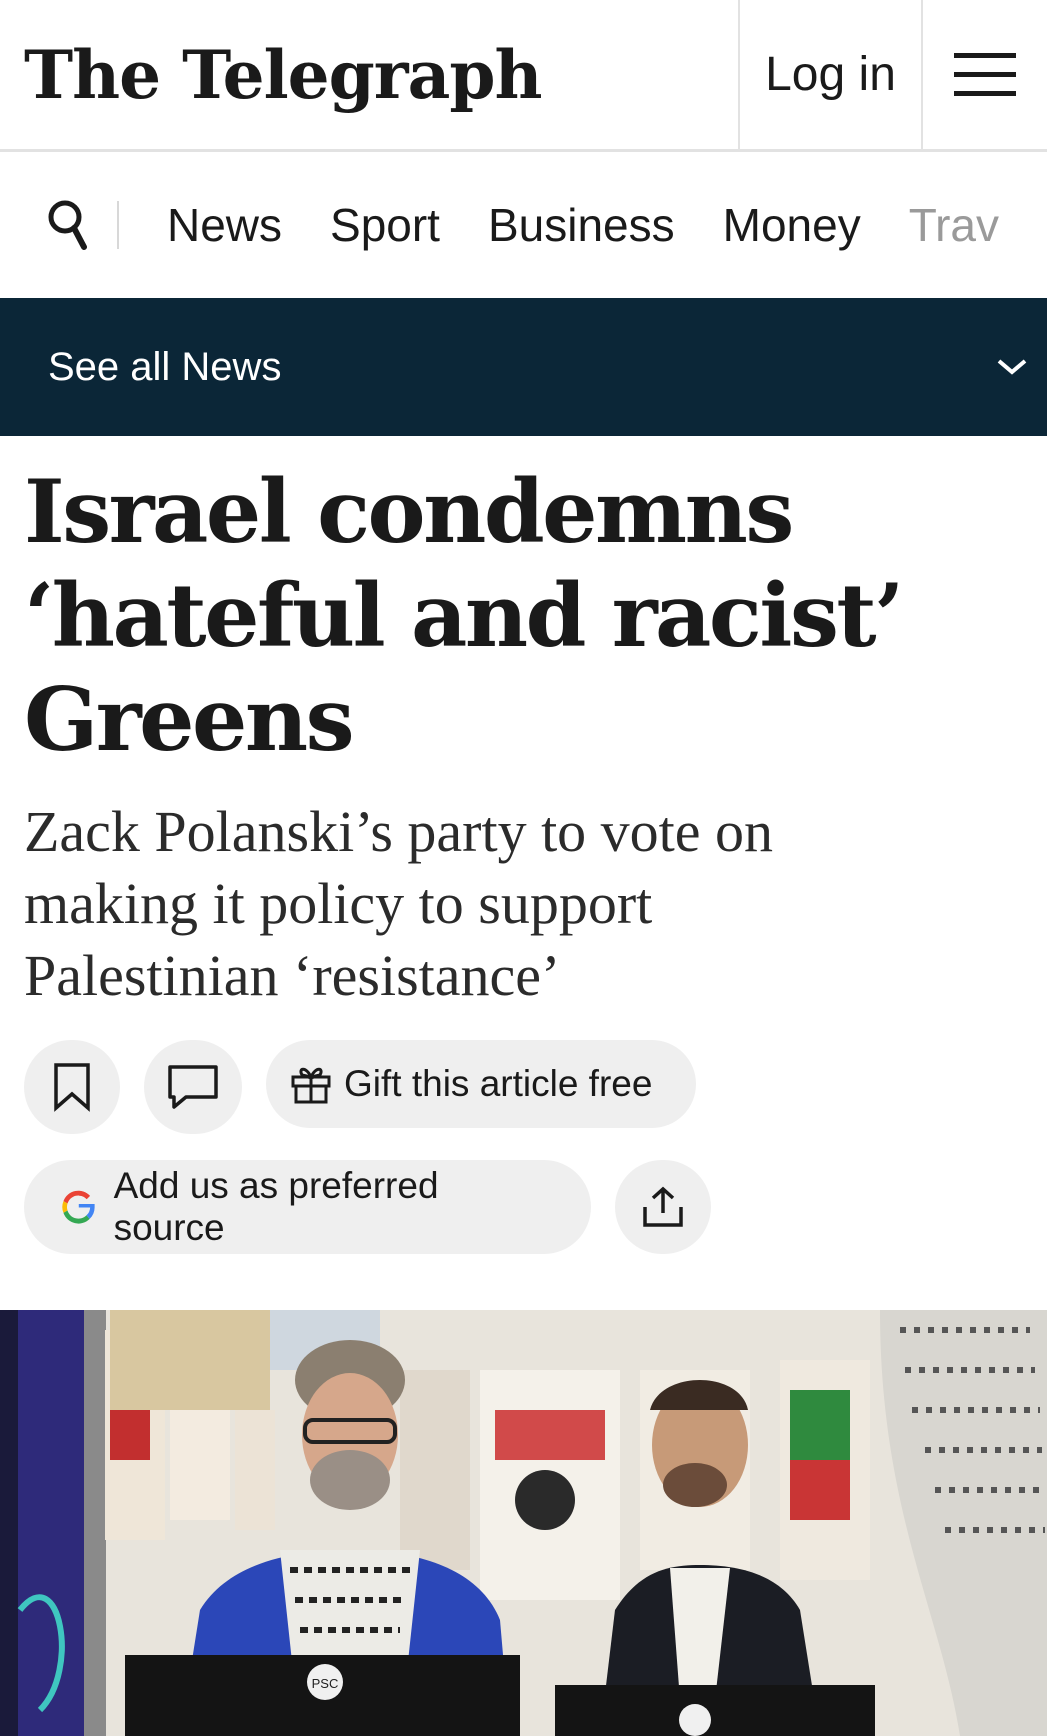 The width and height of the screenshot is (1047, 1736). I want to click on share-button, so click(663, 1207).